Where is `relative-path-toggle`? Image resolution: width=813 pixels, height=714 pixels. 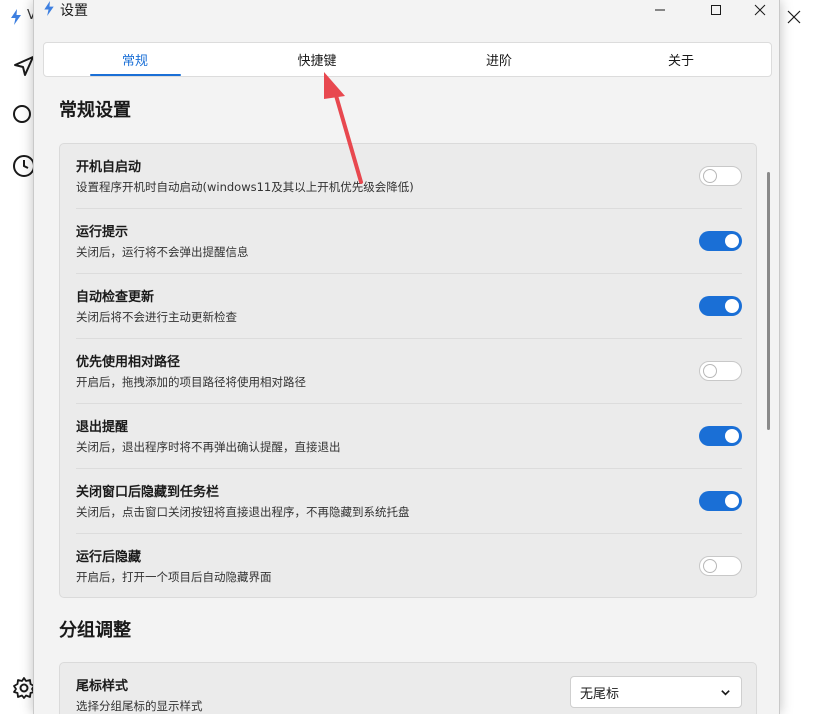
relative-path-toggle is located at coordinates (720, 371).